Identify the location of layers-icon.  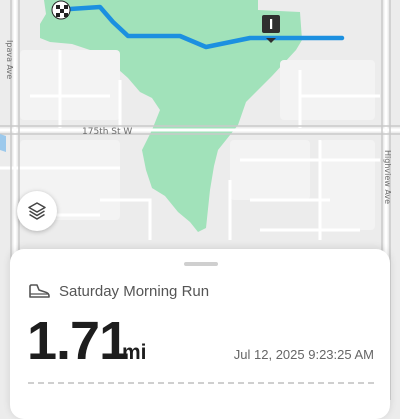
(37, 211).